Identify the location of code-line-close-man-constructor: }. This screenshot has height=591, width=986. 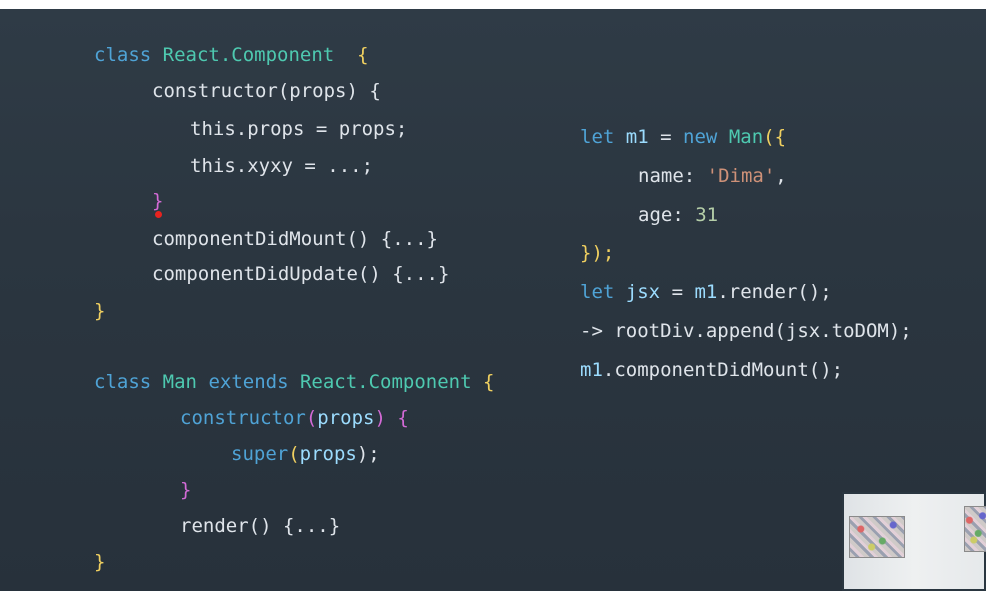
(186, 490).